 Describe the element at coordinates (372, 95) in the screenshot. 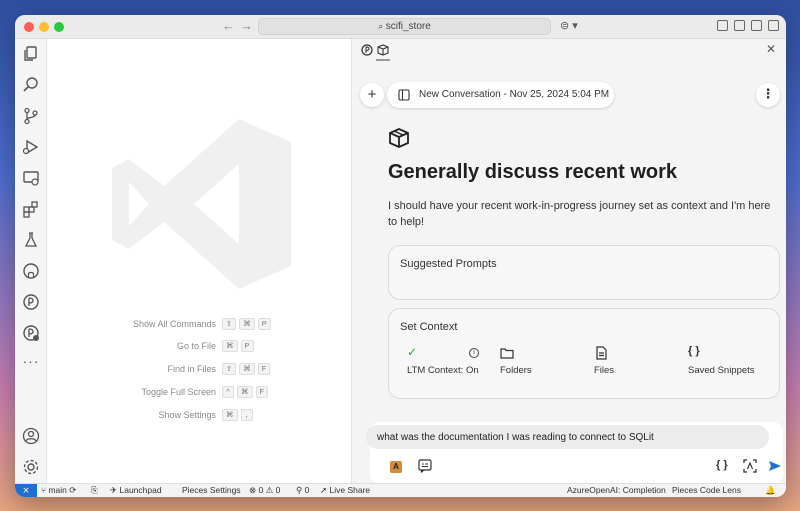

I see `new-conversation-button: +` at that location.